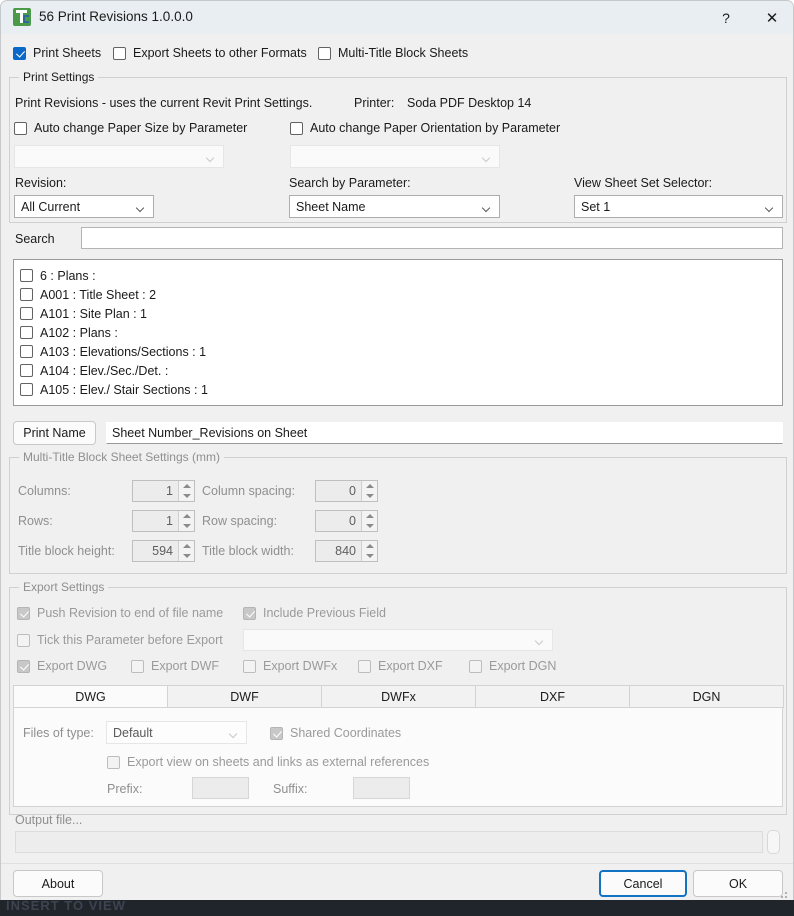  Describe the element at coordinates (137, 666) in the screenshot. I see `export-dwf-checkbox-box` at that location.